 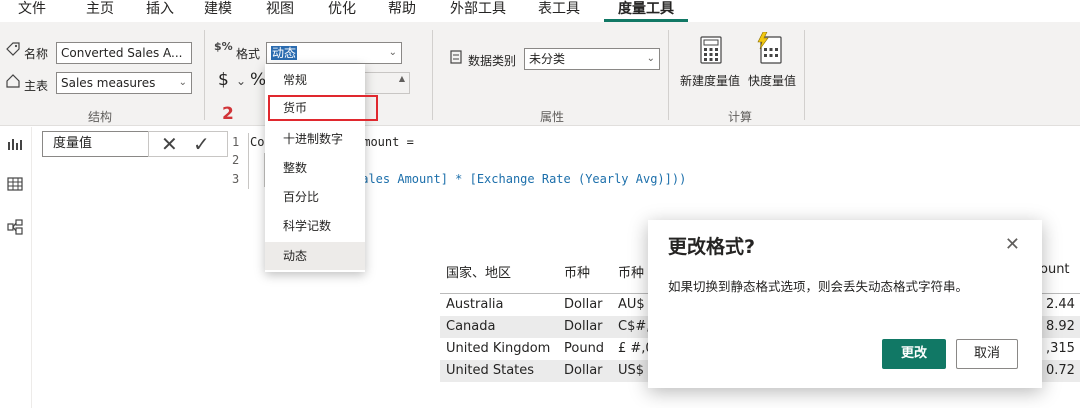 I want to click on tag-icon, so click(x=13, y=51).